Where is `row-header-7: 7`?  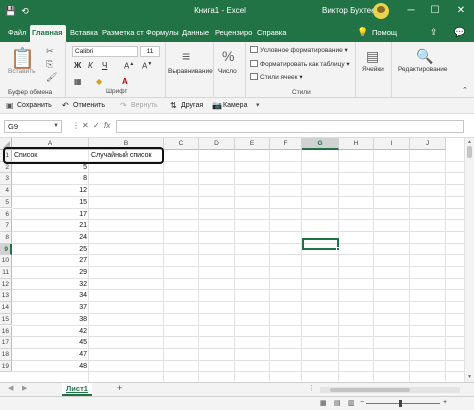
row-header-7: 7 is located at coordinates (6, 226).